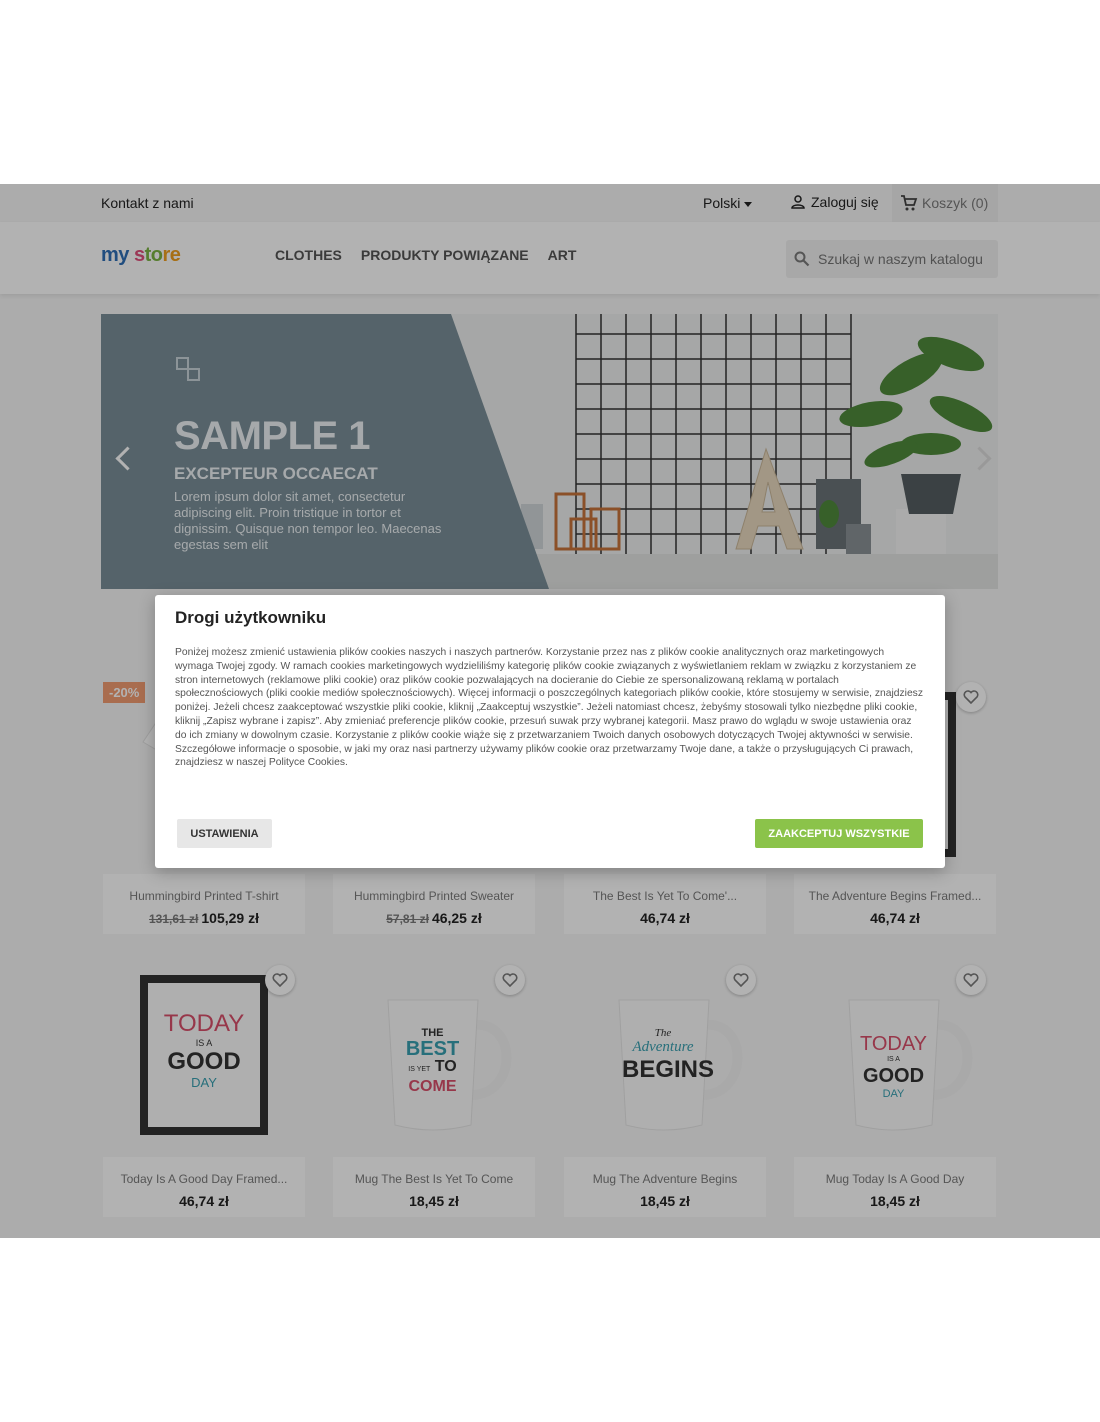 The image size is (1100, 1422). What do you see at coordinates (224, 833) in the screenshot?
I see `settings-button: USTAWIENIA` at bounding box center [224, 833].